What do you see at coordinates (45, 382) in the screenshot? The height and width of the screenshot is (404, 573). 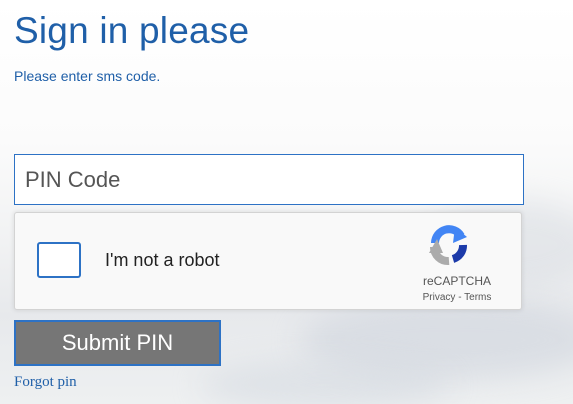 I see `forgot-pin-link: Forgot pin` at bounding box center [45, 382].